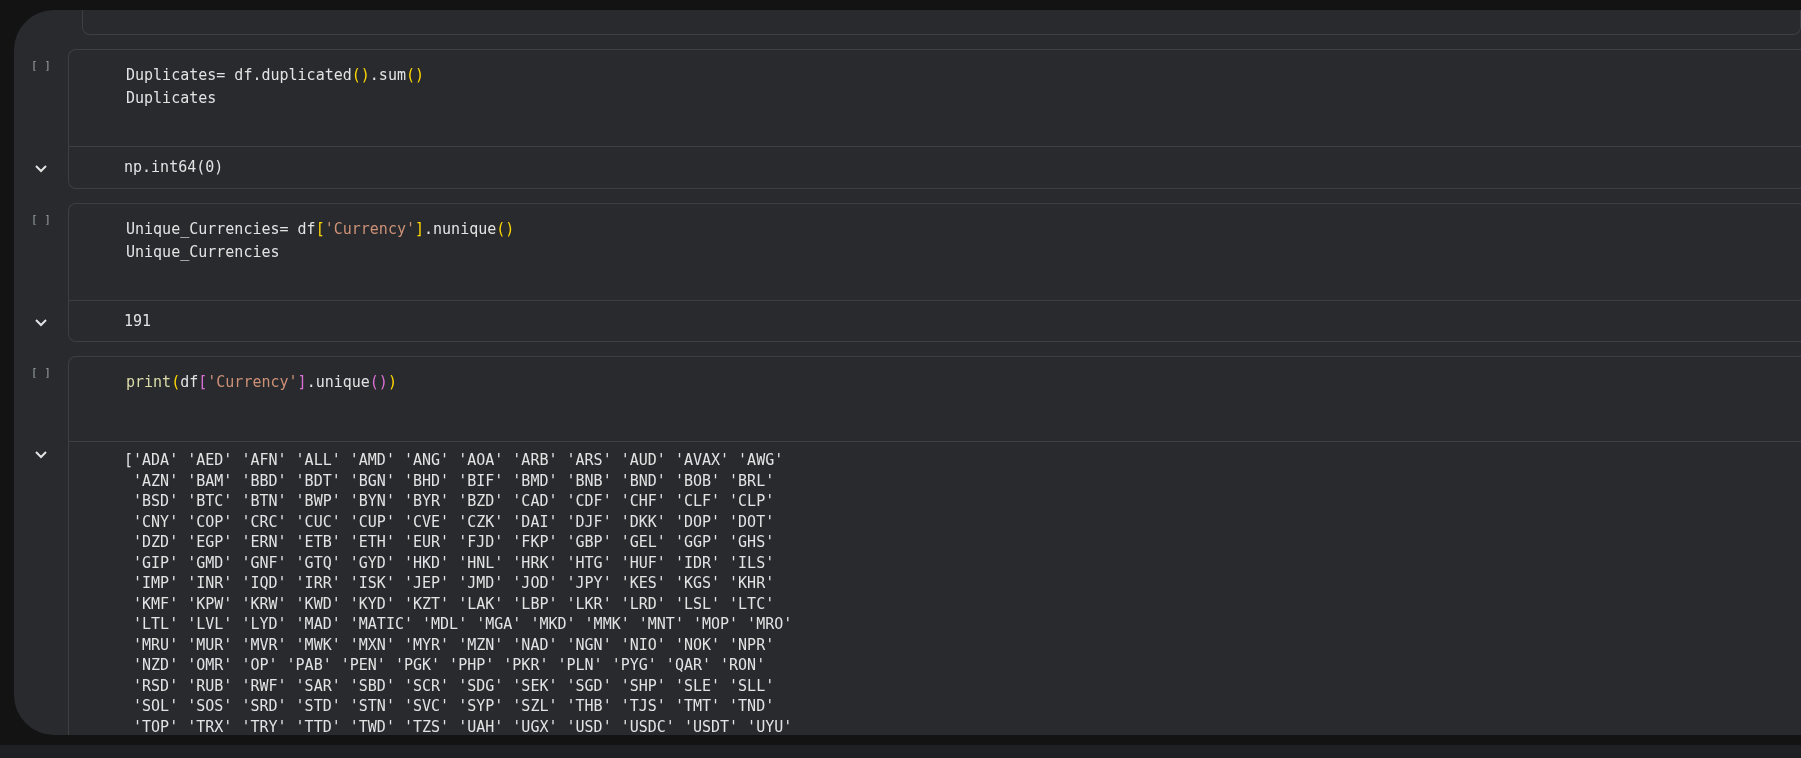 The height and width of the screenshot is (758, 1801). I want to click on output-line: 'CNY' 'COP' 'CRC' 'CUC' 'CUP' 'CVE' 'CZK' 'DAI' 'DJF' 'DKK' 'DOP' 'DOT', so click(454, 521).